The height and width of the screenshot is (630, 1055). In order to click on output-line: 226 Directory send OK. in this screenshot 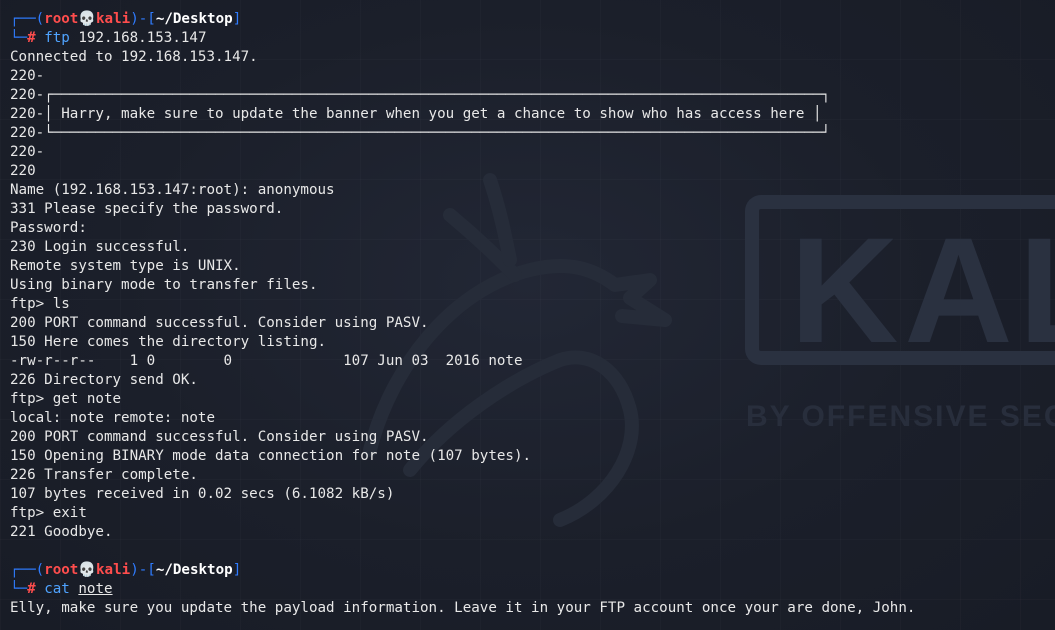, I will do `click(104, 380)`.